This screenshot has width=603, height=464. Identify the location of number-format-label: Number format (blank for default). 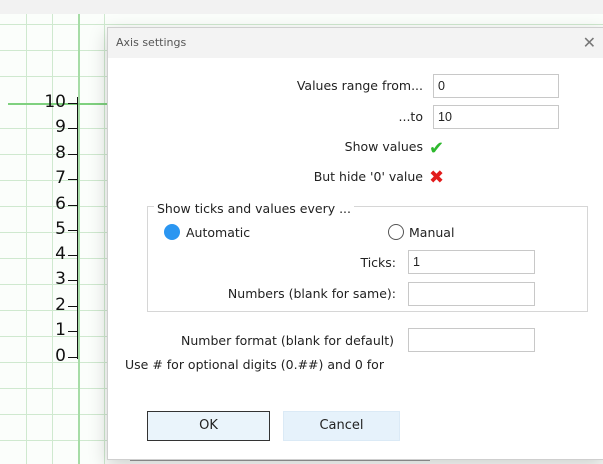
(287, 340).